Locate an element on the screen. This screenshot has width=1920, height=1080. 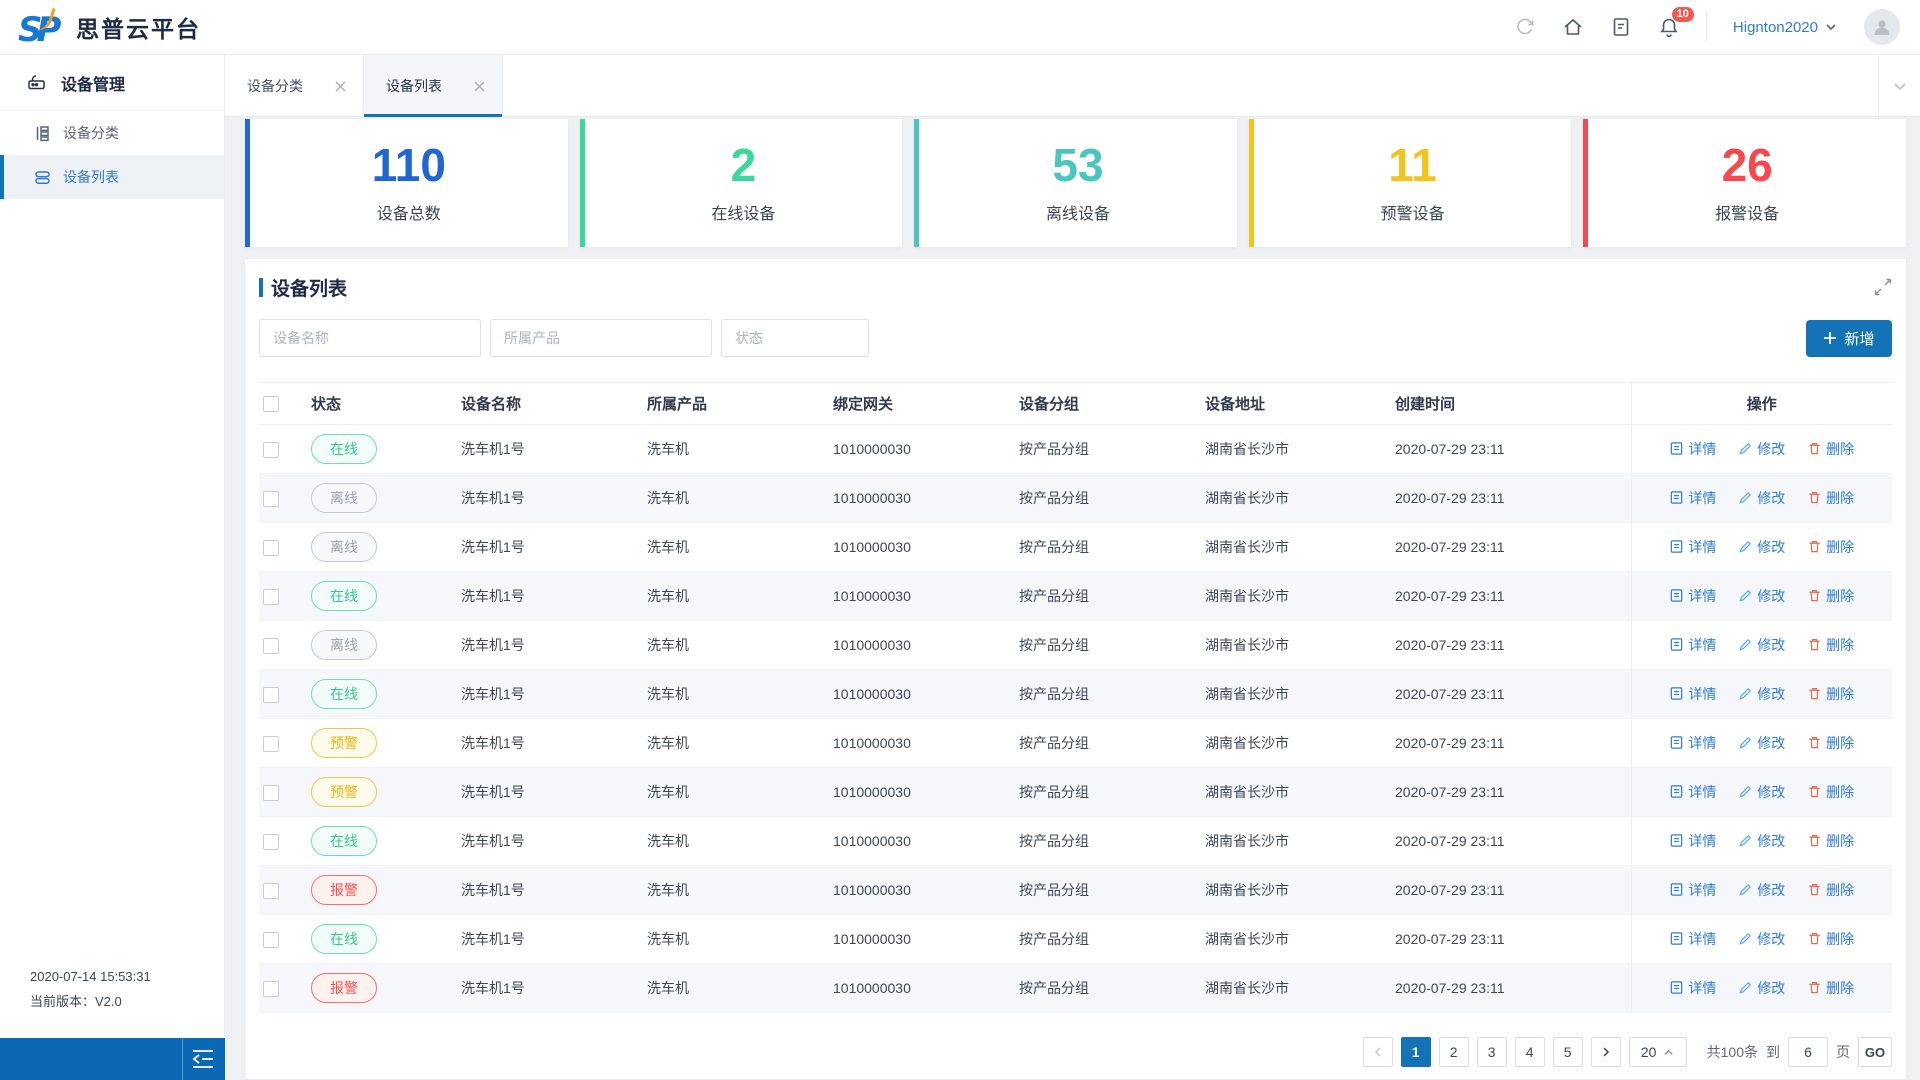
go-button: GO is located at coordinates (1875, 1052).